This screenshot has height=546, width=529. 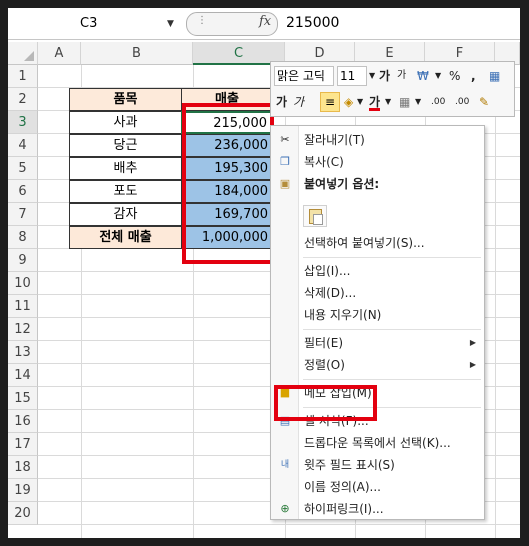 What do you see at coordinates (23, 513) in the screenshot?
I see `row-header-20: 20` at bounding box center [23, 513].